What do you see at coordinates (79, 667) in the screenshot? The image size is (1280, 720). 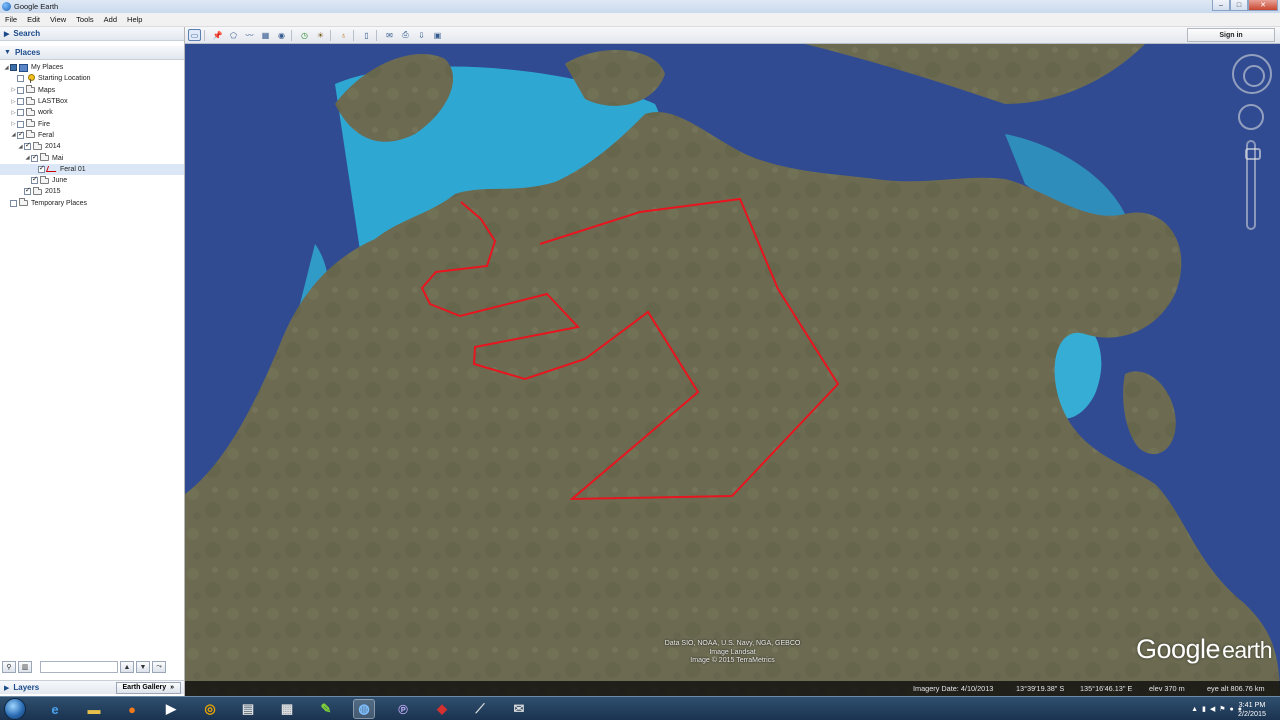 I see `places-search-input` at bounding box center [79, 667].